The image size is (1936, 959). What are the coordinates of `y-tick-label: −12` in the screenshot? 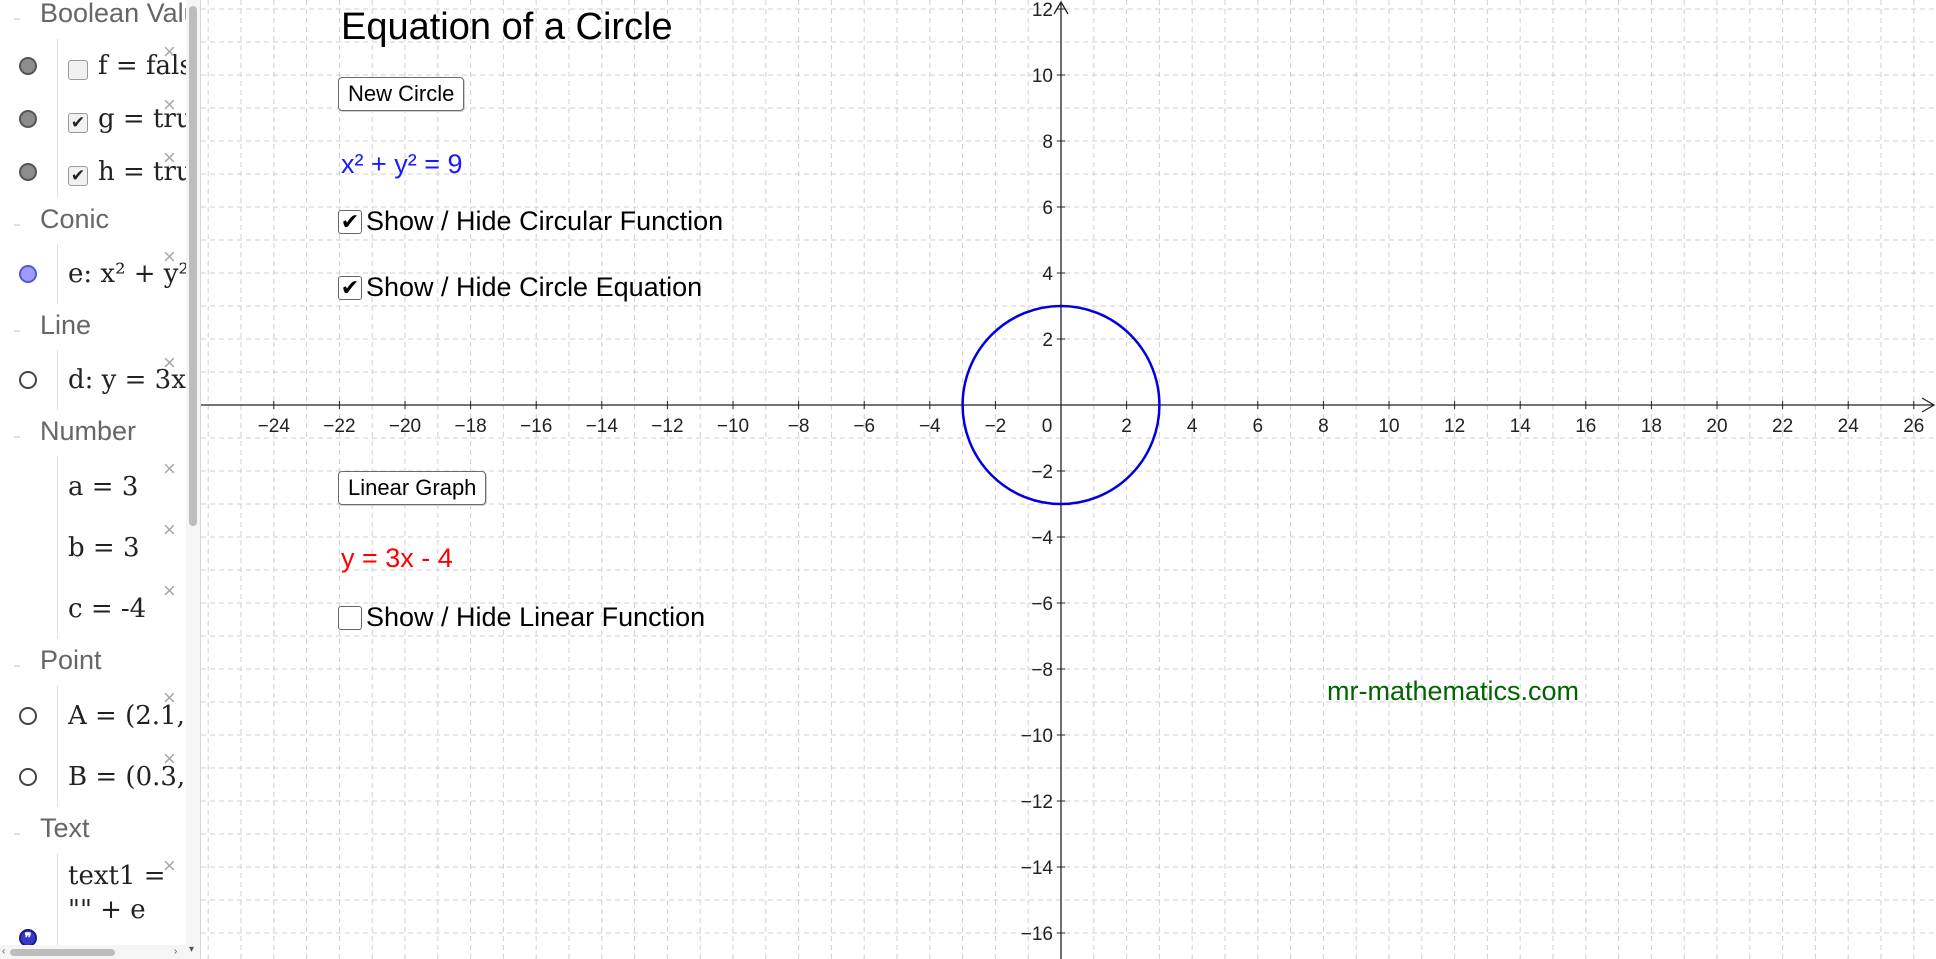 It's located at (1037, 802).